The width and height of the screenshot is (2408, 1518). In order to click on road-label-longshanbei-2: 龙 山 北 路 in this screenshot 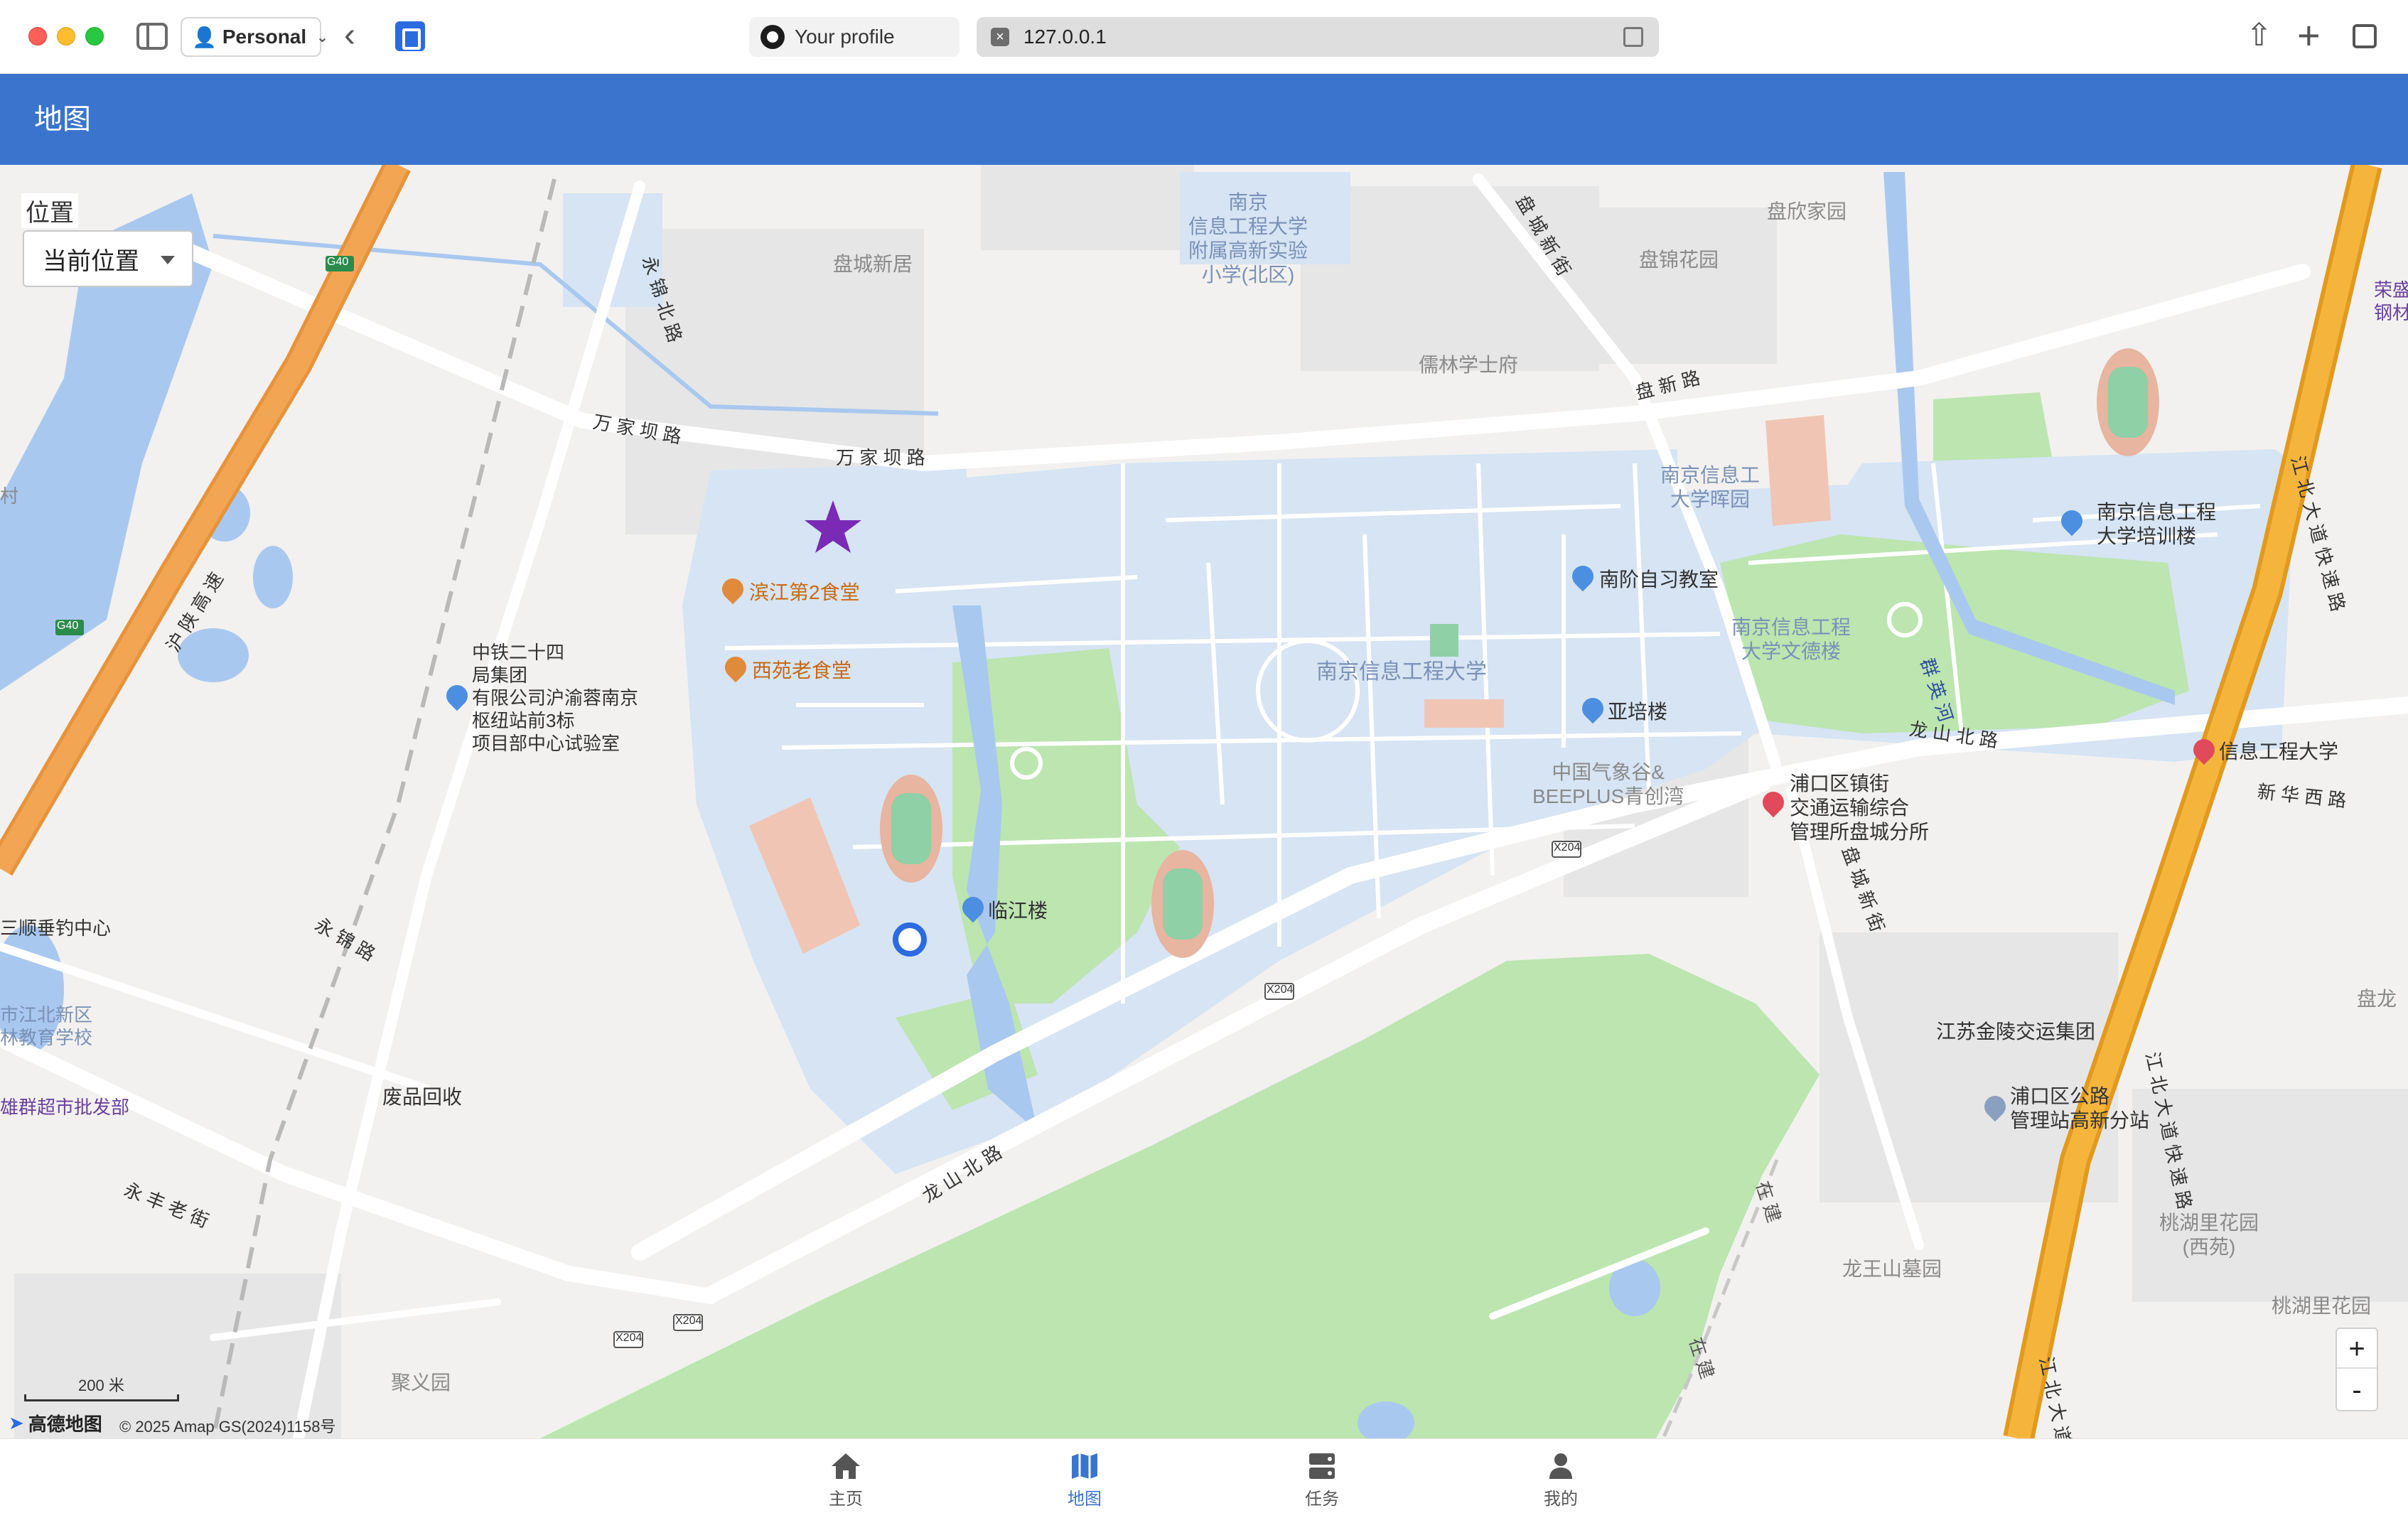, I will do `click(962, 1174)`.